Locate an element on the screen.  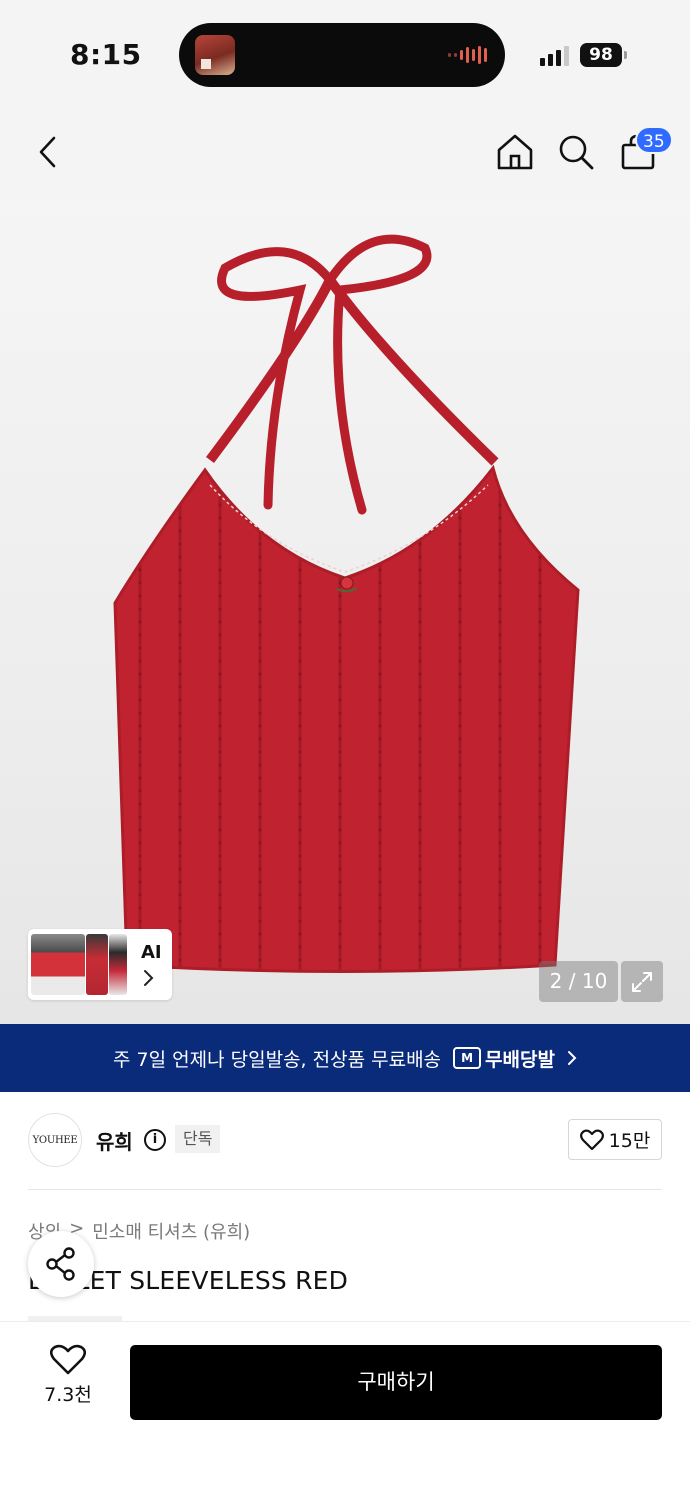
top-nav: 35 is located at coordinates (345, 155).